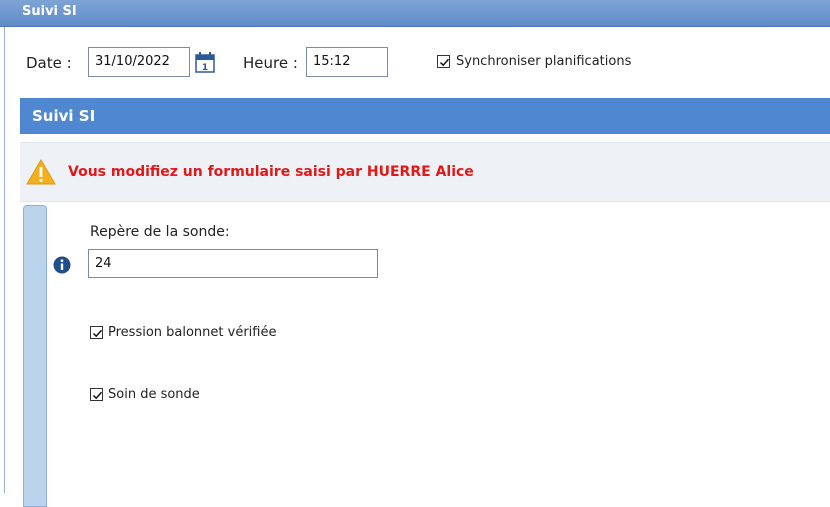  I want to click on window-title: Suivi SI, so click(49, 11).